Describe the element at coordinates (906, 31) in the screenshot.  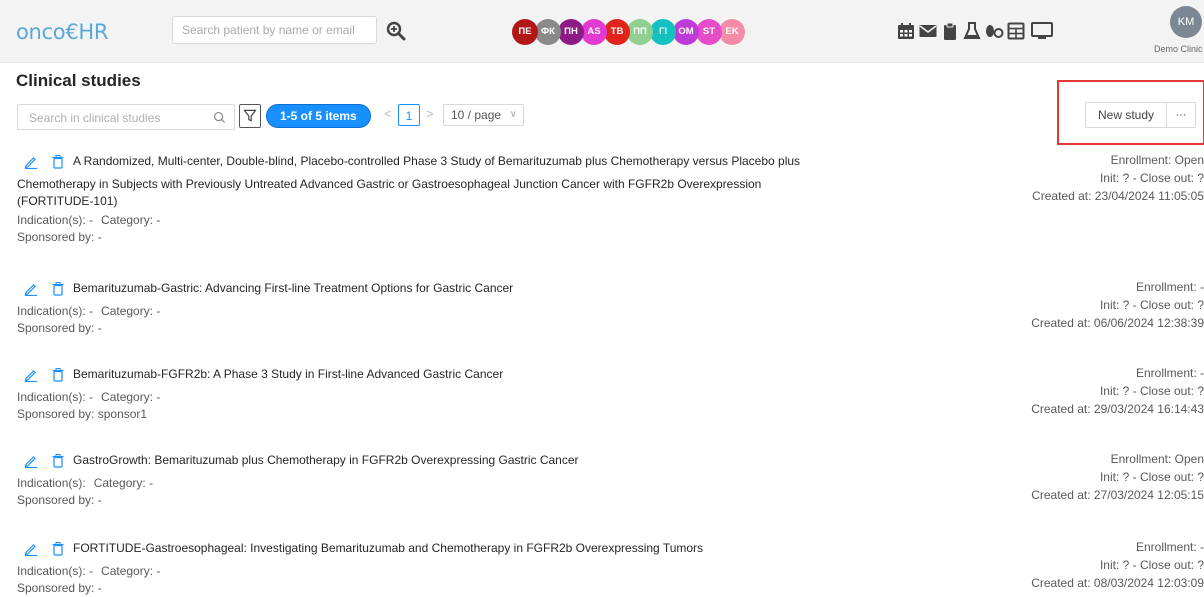
I see `calendar-icon` at that location.